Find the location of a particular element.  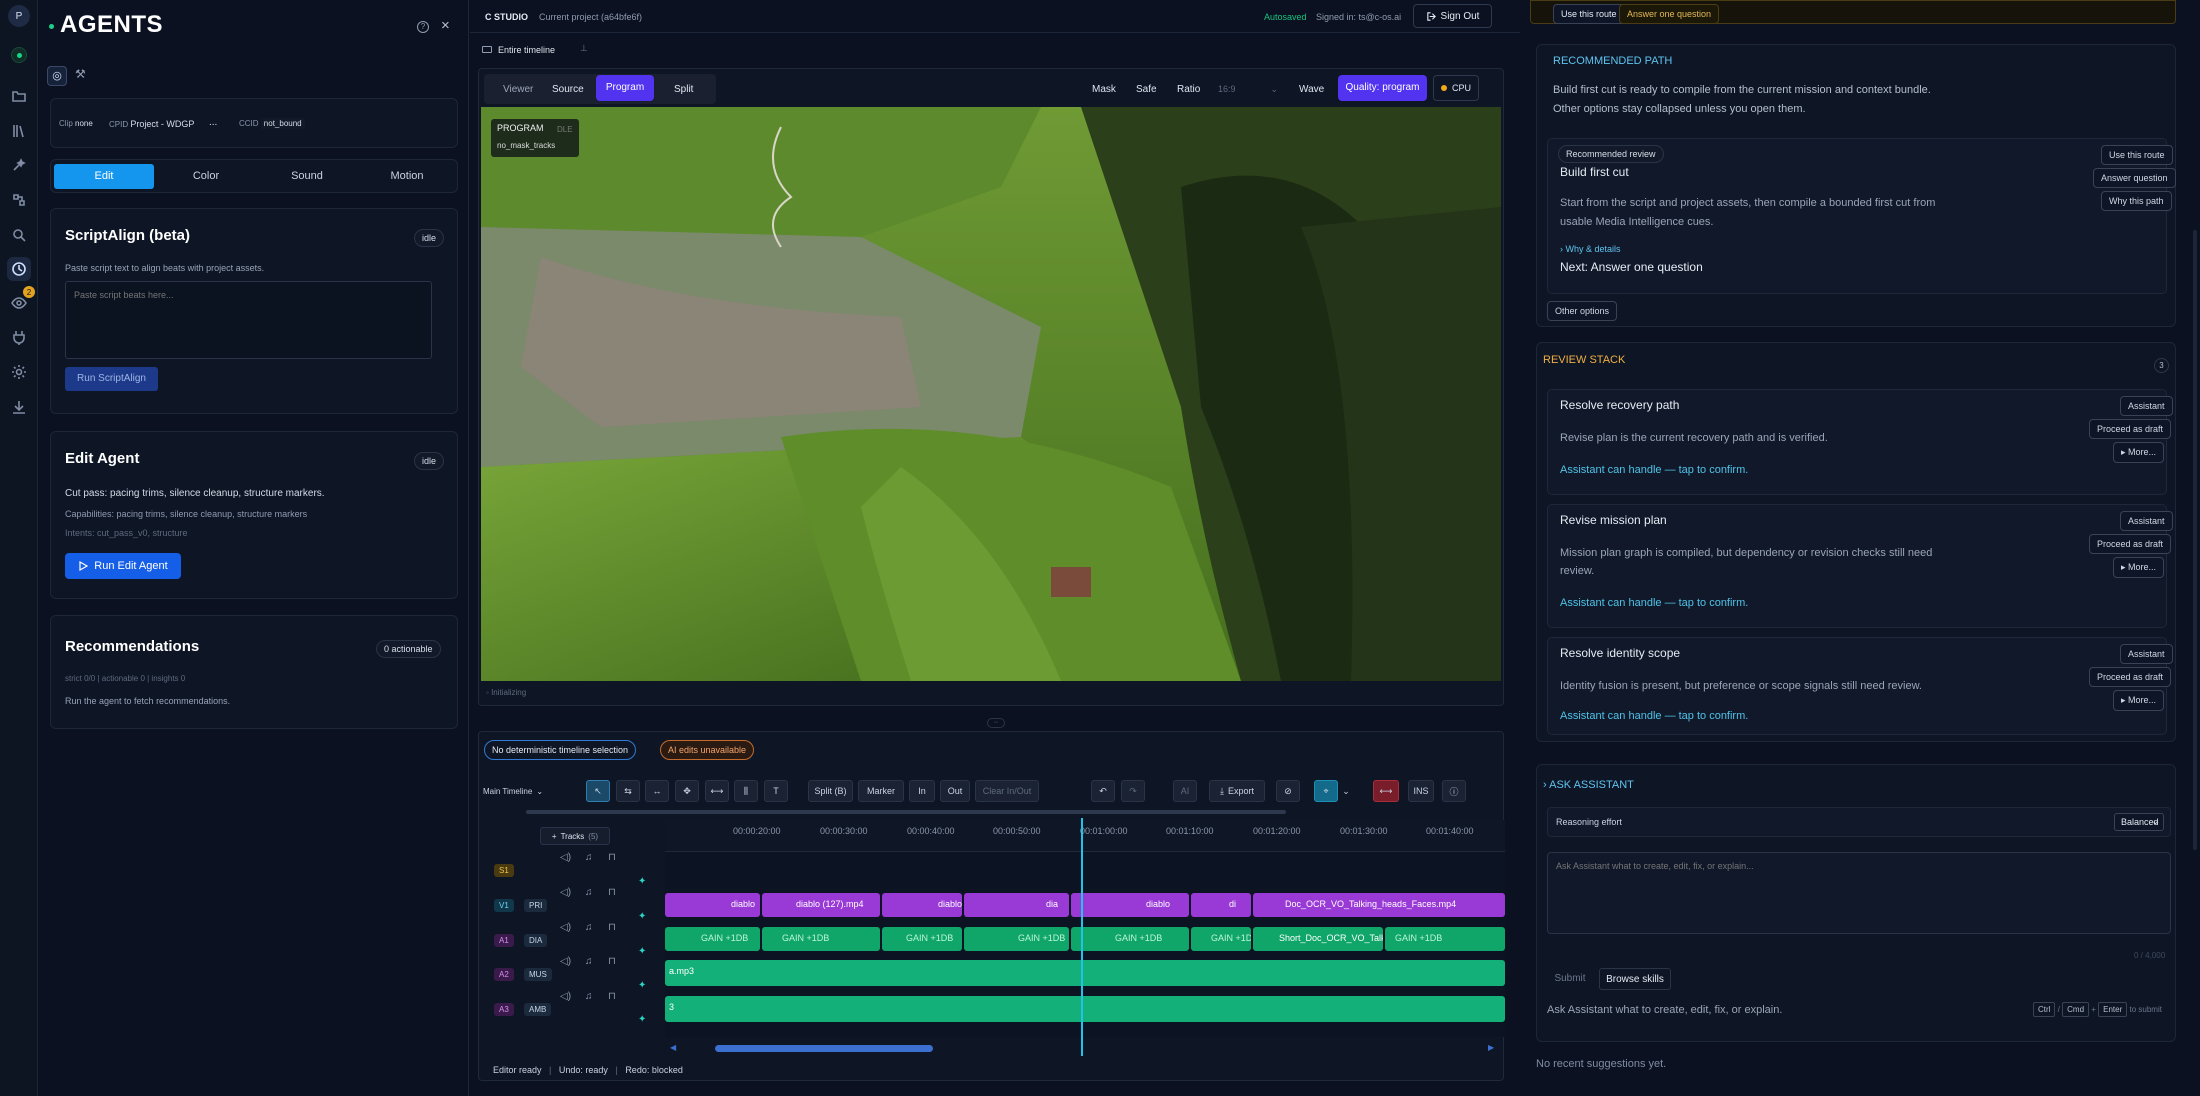

hide-icon: ⊘ is located at coordinates (1288, 791).